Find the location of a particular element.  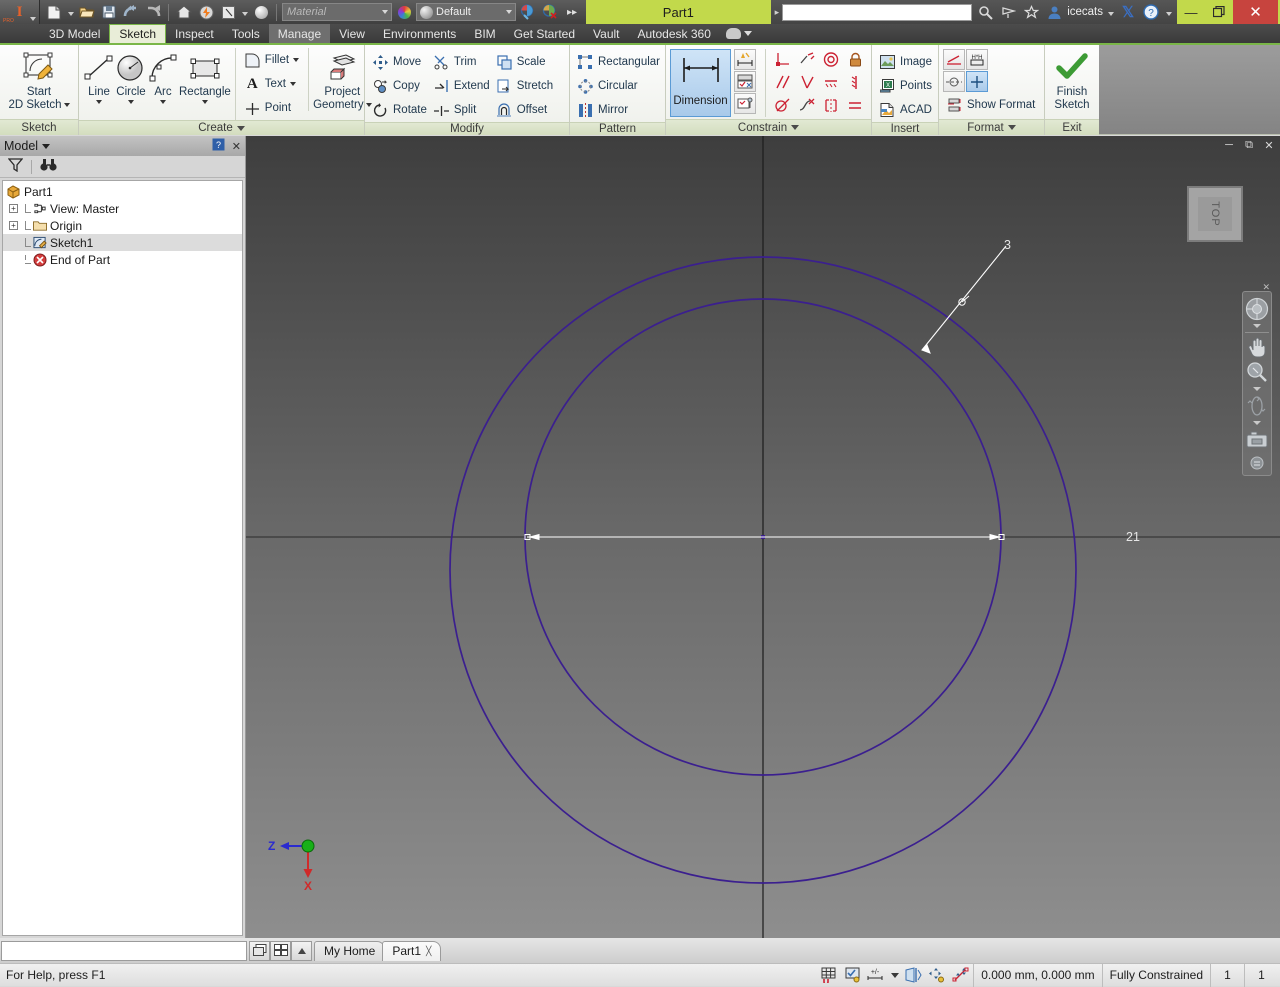

tab-inspect: Inspect is located at coordinates (194, 33).